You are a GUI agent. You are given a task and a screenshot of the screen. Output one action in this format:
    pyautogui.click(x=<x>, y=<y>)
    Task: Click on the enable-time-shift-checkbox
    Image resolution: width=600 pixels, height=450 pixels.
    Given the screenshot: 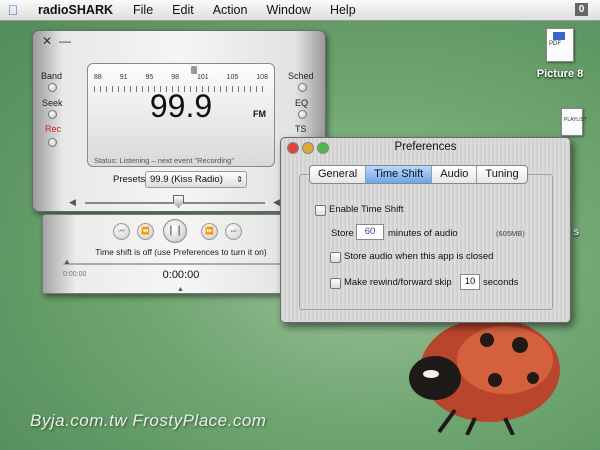 What is the action you would take?
    pyautogui.click(x=320, y=210)
    